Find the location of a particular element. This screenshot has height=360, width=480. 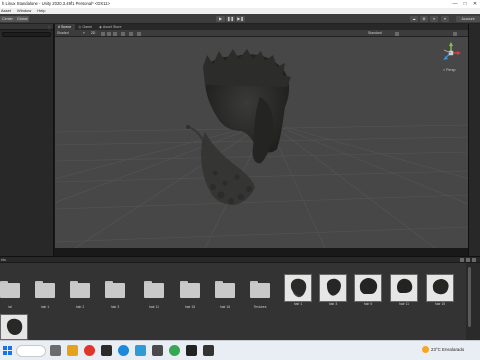

play-controls: ▶ ❚❚ ▶❚ is located at coordinates (230, 19).